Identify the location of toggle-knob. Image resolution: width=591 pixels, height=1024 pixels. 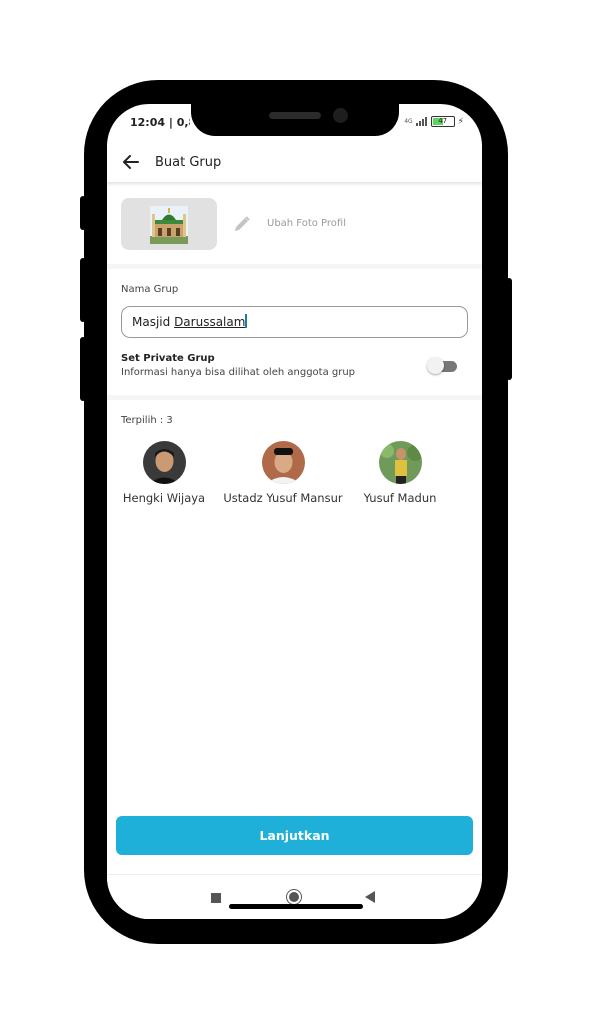
(435, 365).